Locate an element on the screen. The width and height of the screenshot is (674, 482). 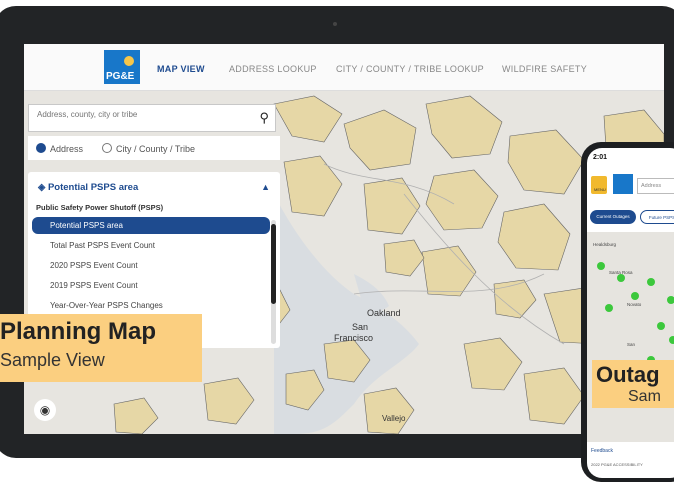
planning-map-subtitle: Sample View is located at coordinates (52, 360).